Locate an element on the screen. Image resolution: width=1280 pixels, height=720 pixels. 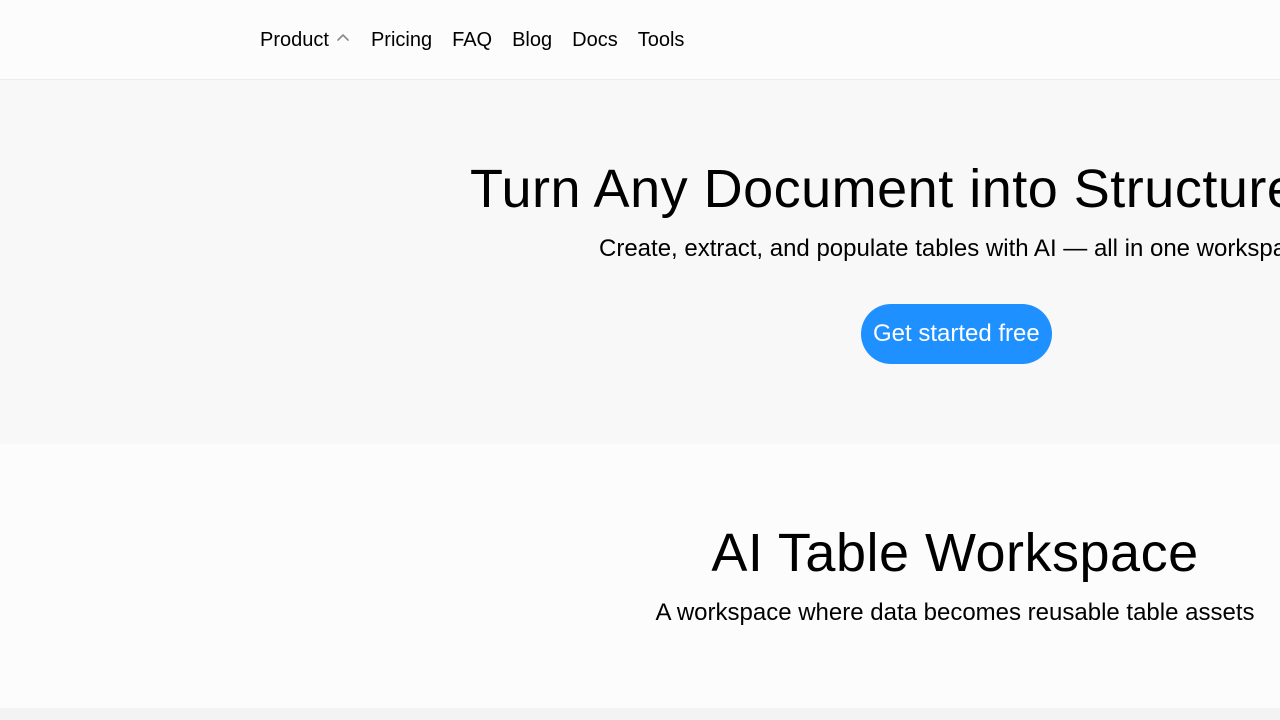
hero-title: Turn Any Document into Structured is located at coordinates (875, 189).